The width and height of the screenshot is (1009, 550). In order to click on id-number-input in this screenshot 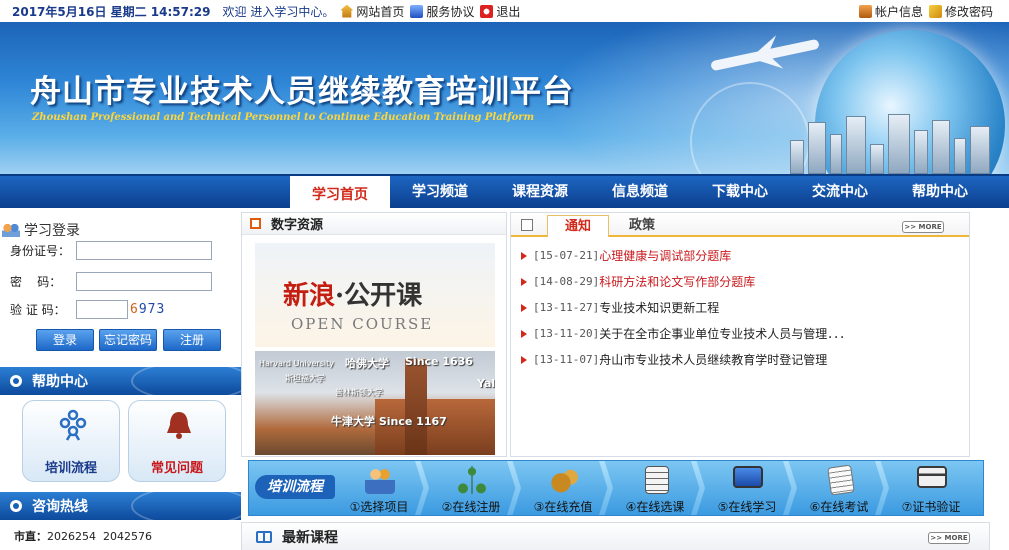, I will do `click(144, 250)`.